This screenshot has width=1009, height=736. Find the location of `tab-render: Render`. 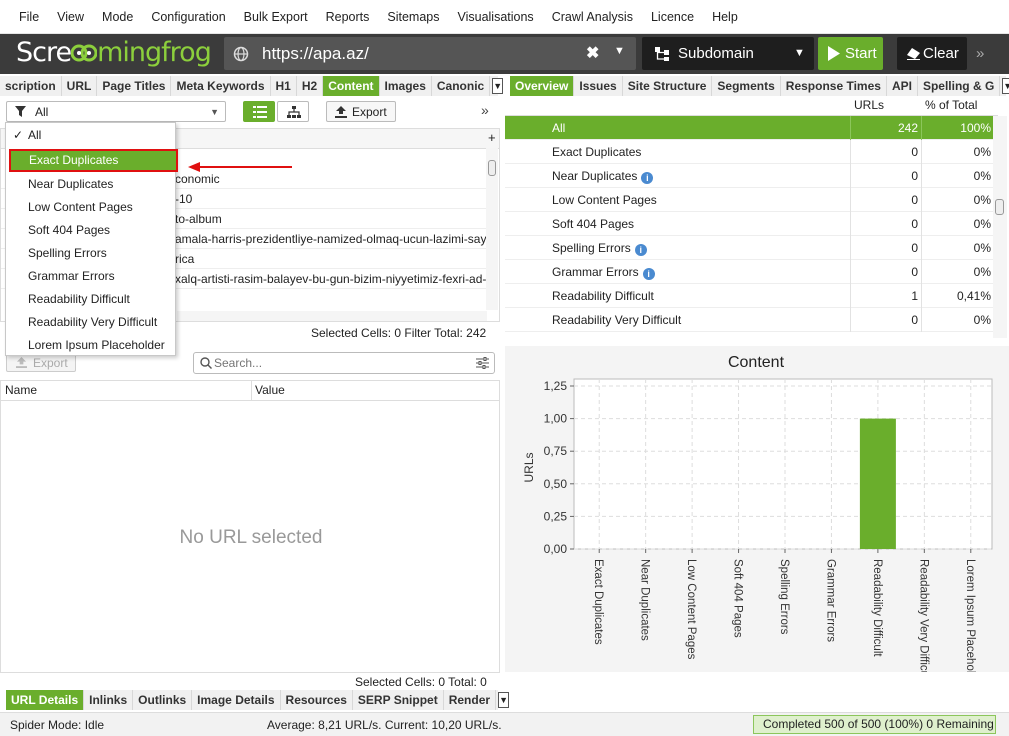

tab-render: Render is located at coordinates (470, 700).